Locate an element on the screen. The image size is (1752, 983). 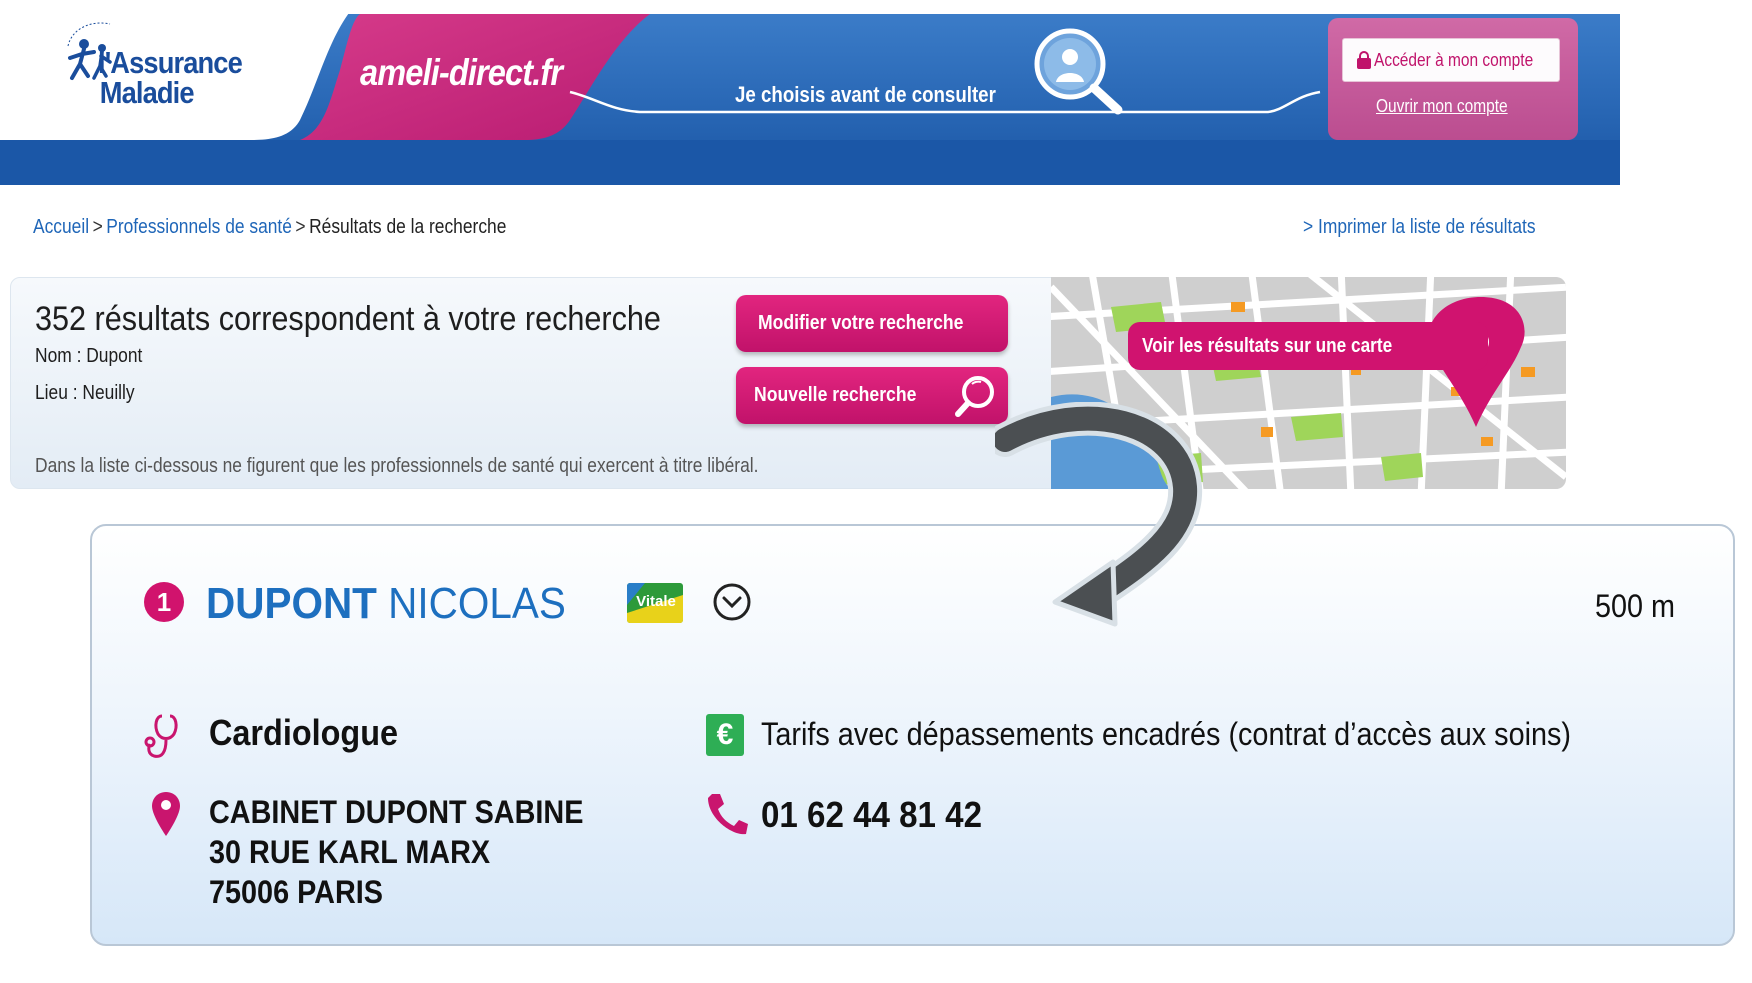
access-account-button: Accéder à mon compte is located at coordinates (1451, 60).